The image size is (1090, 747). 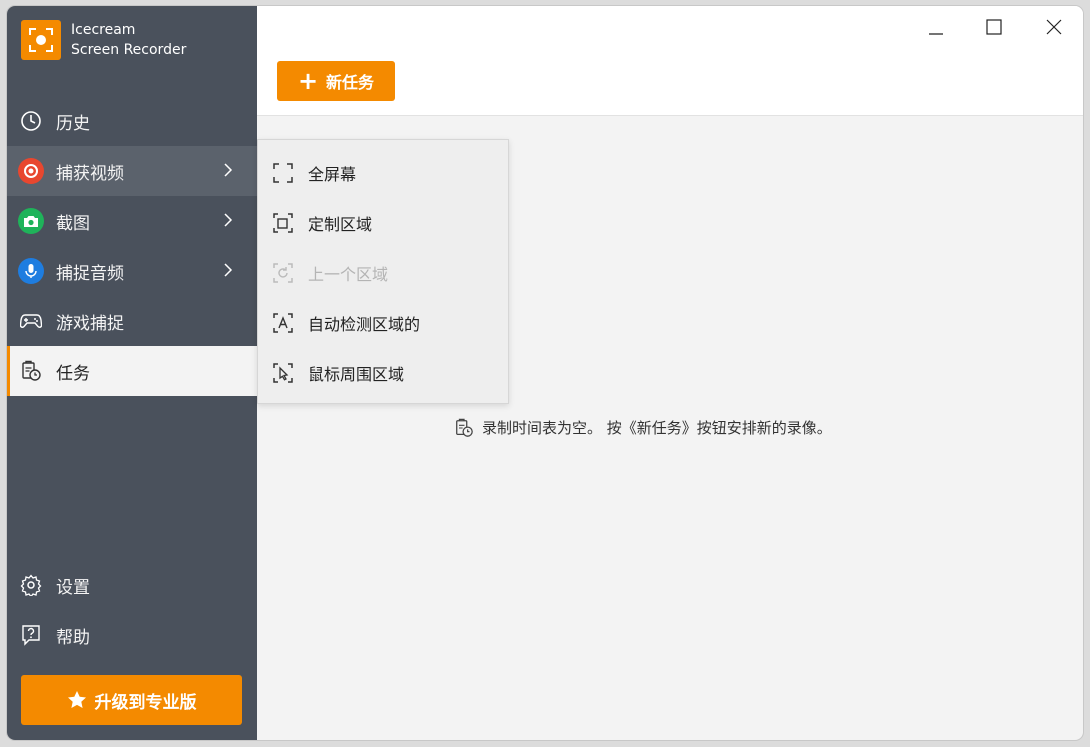 What do you see at coordinates (657, 428) in the screenshot?
I see `empty-message: 录制时间表为空。 按《新任务》按钮安排新的录像。` at bounding box center [657, 428].